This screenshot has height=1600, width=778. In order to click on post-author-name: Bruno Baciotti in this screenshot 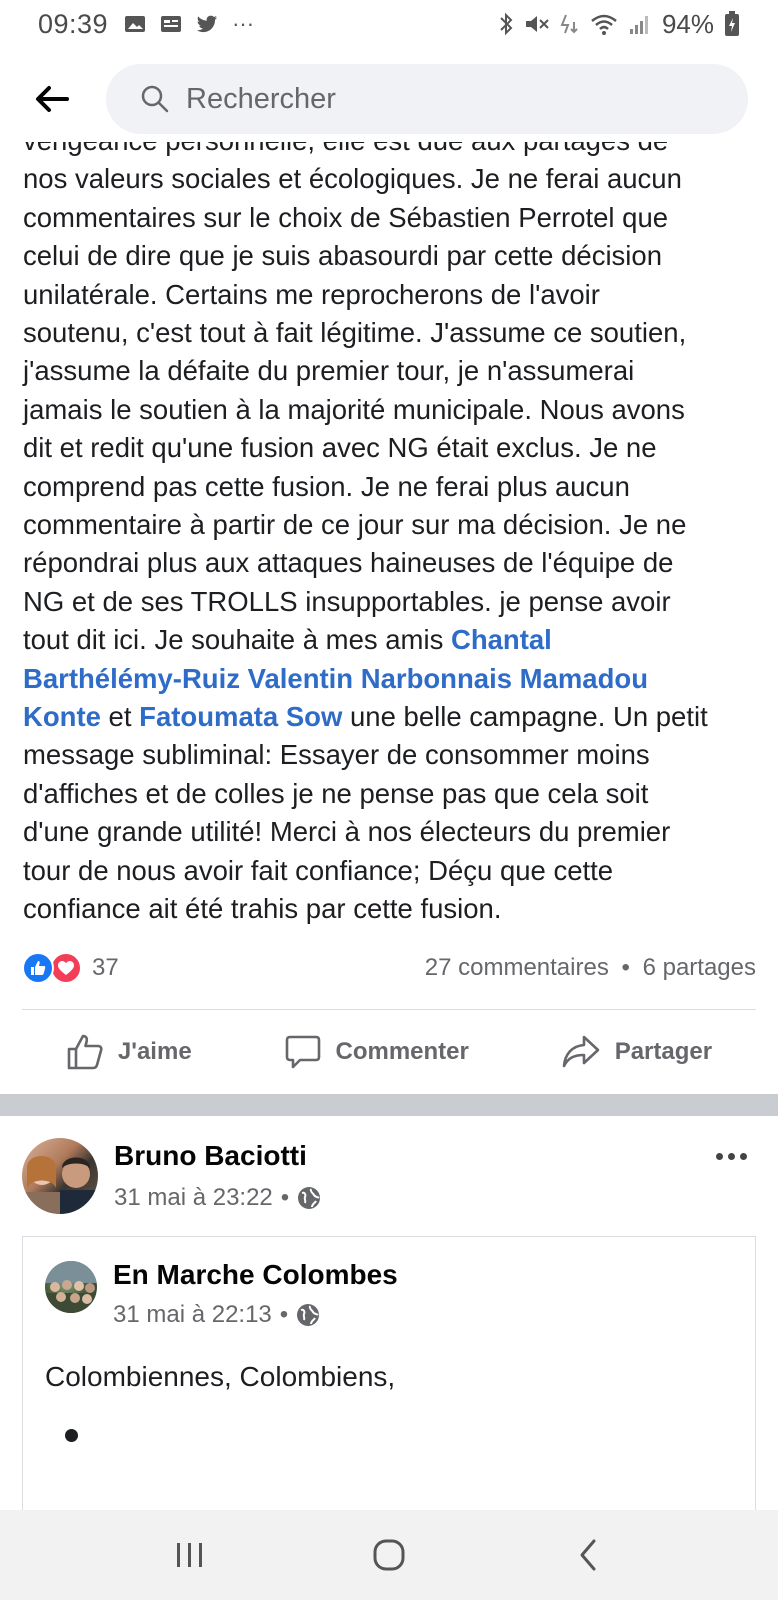, I will do `click(210, 1156)`.